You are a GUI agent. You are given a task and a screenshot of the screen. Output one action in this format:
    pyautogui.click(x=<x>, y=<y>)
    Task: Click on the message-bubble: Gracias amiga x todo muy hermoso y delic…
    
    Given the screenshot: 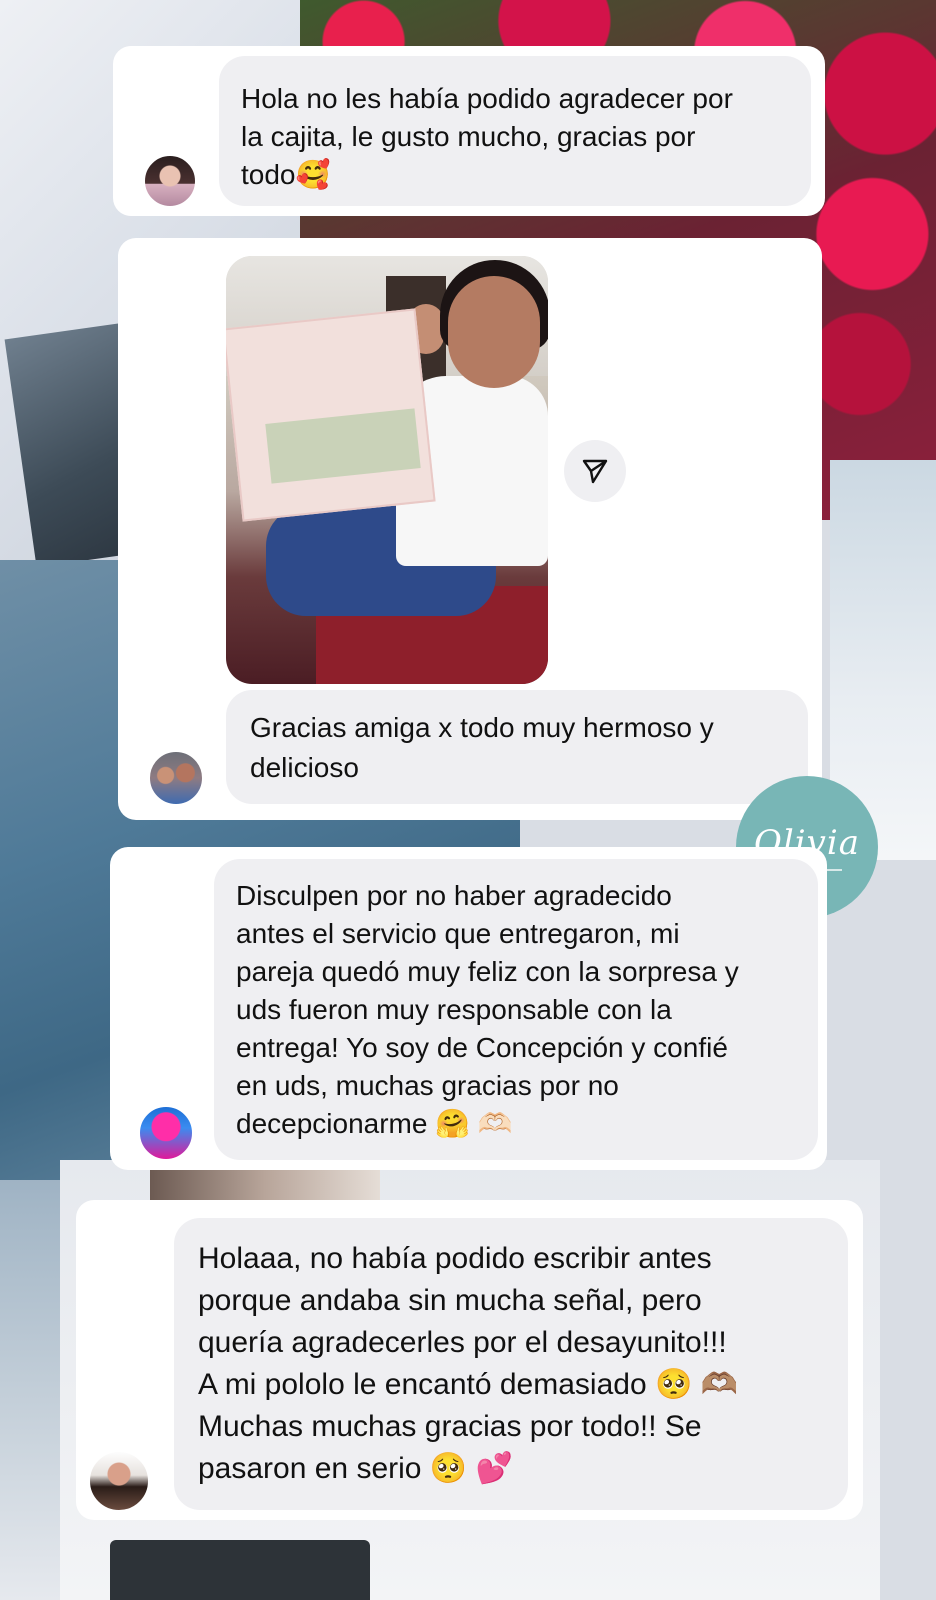 What is the action you would take?
    pyautogui.click(x=517, y=747)
    